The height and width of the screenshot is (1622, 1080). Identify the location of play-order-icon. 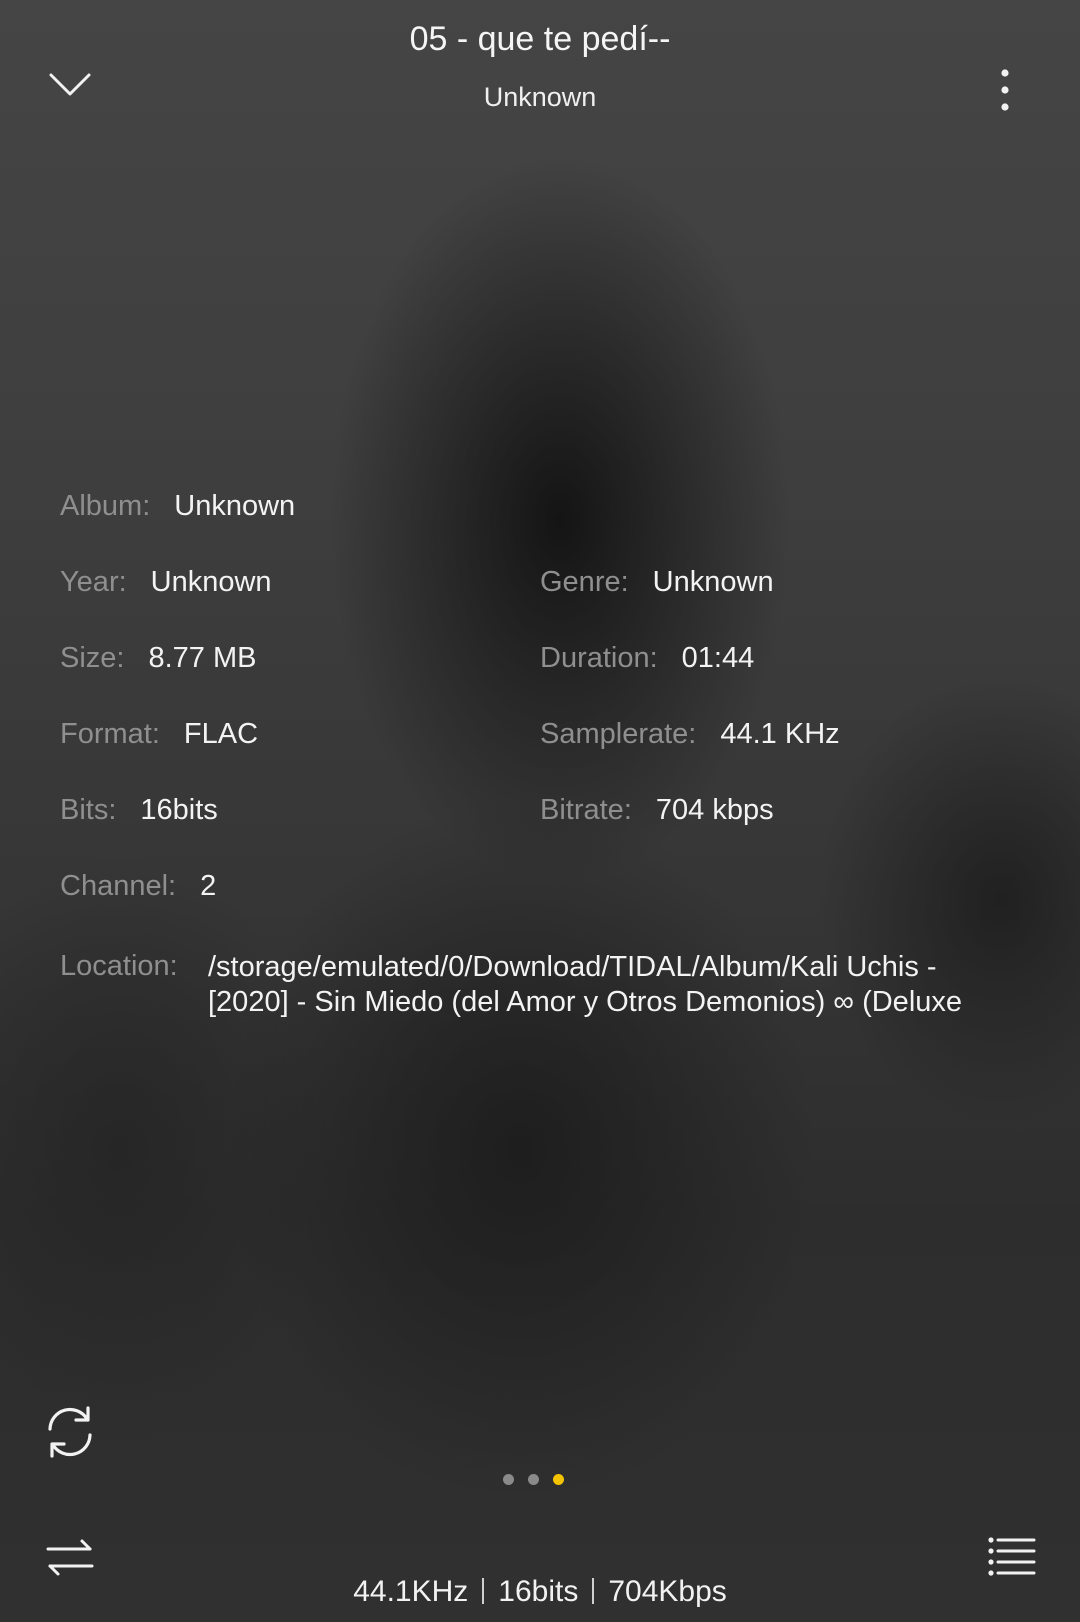
(70, 1557).